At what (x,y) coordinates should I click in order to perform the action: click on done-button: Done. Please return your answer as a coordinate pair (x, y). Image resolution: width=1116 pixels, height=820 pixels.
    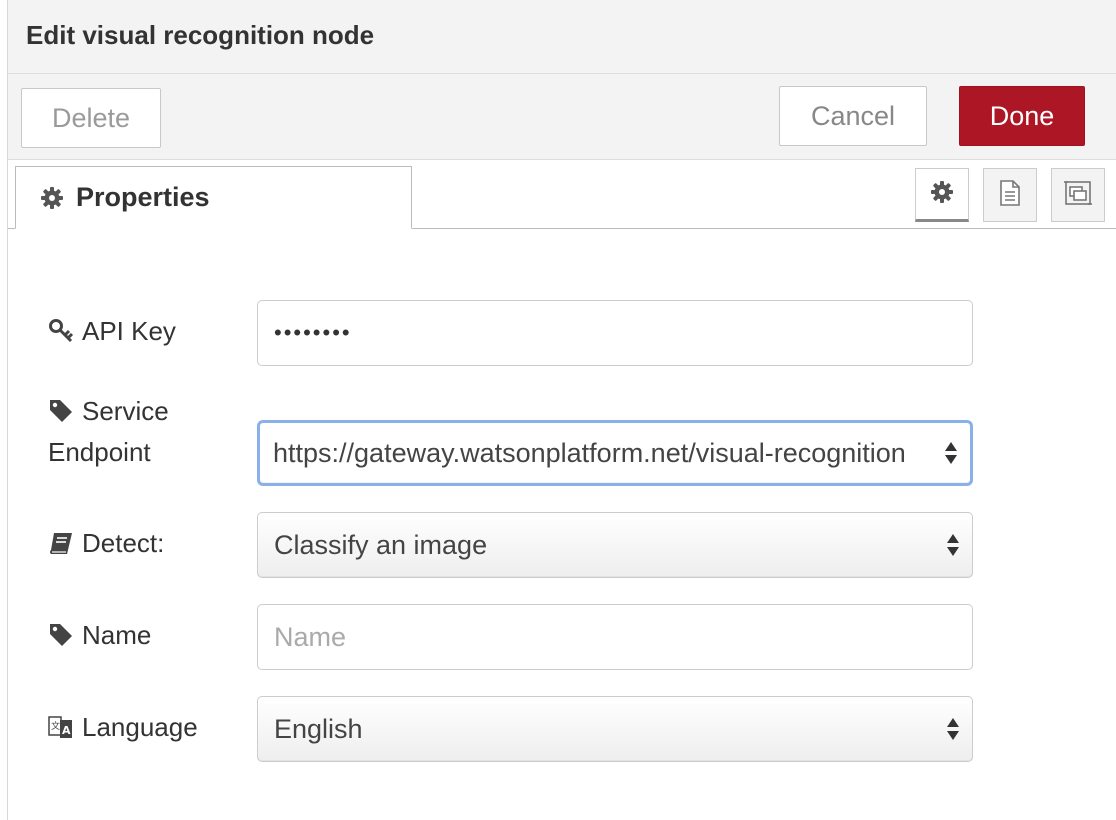
    Looking at the image, I should click on (1022, 116).